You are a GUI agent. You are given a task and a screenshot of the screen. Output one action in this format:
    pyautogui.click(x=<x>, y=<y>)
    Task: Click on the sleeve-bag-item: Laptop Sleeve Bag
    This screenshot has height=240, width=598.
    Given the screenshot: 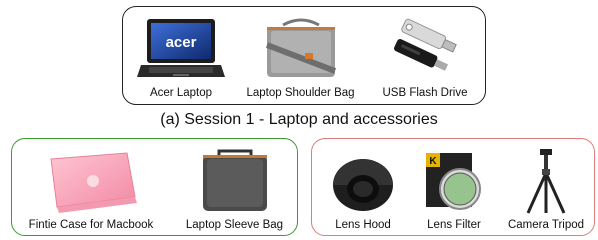 What is the action you would take?
    pyautogui.click(x=234, y=189)
    